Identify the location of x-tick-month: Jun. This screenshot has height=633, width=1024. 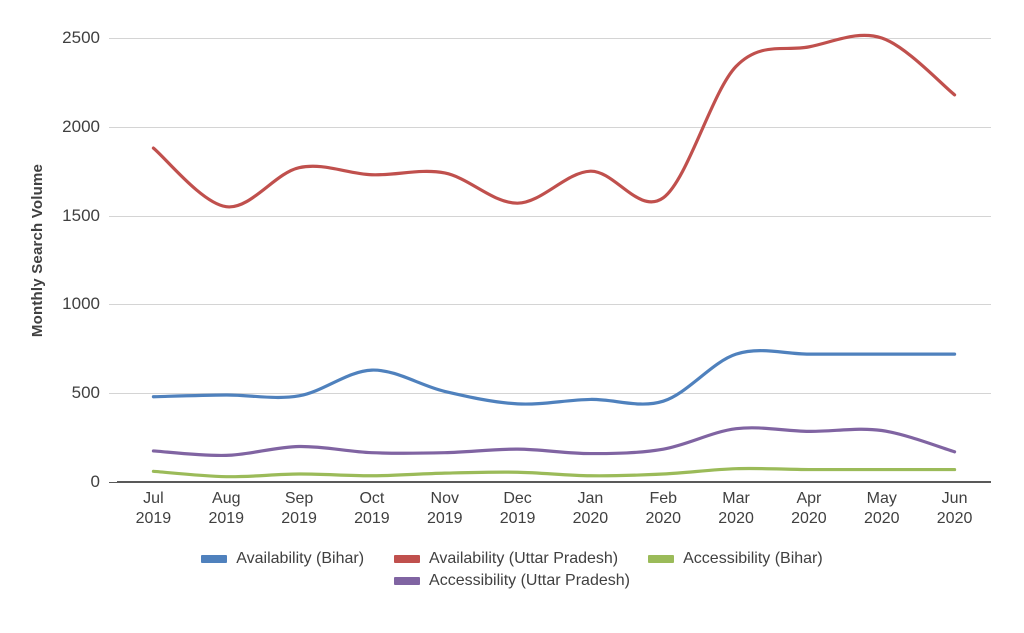
(954, 498).